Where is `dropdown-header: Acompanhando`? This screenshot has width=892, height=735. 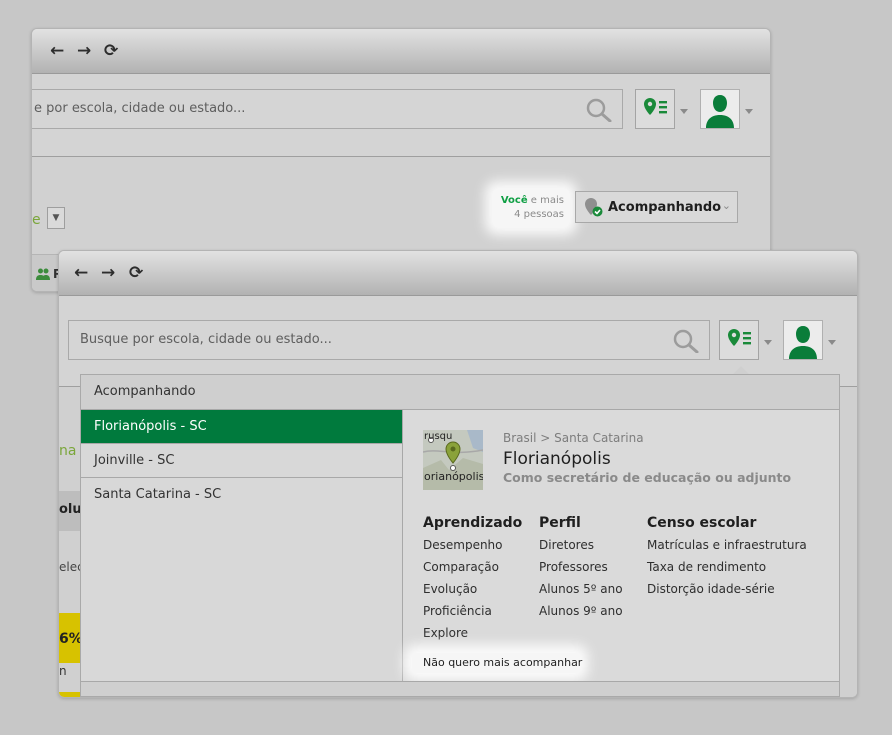
dropdown-header: Acompanhando is located at coordinates (460, 392).